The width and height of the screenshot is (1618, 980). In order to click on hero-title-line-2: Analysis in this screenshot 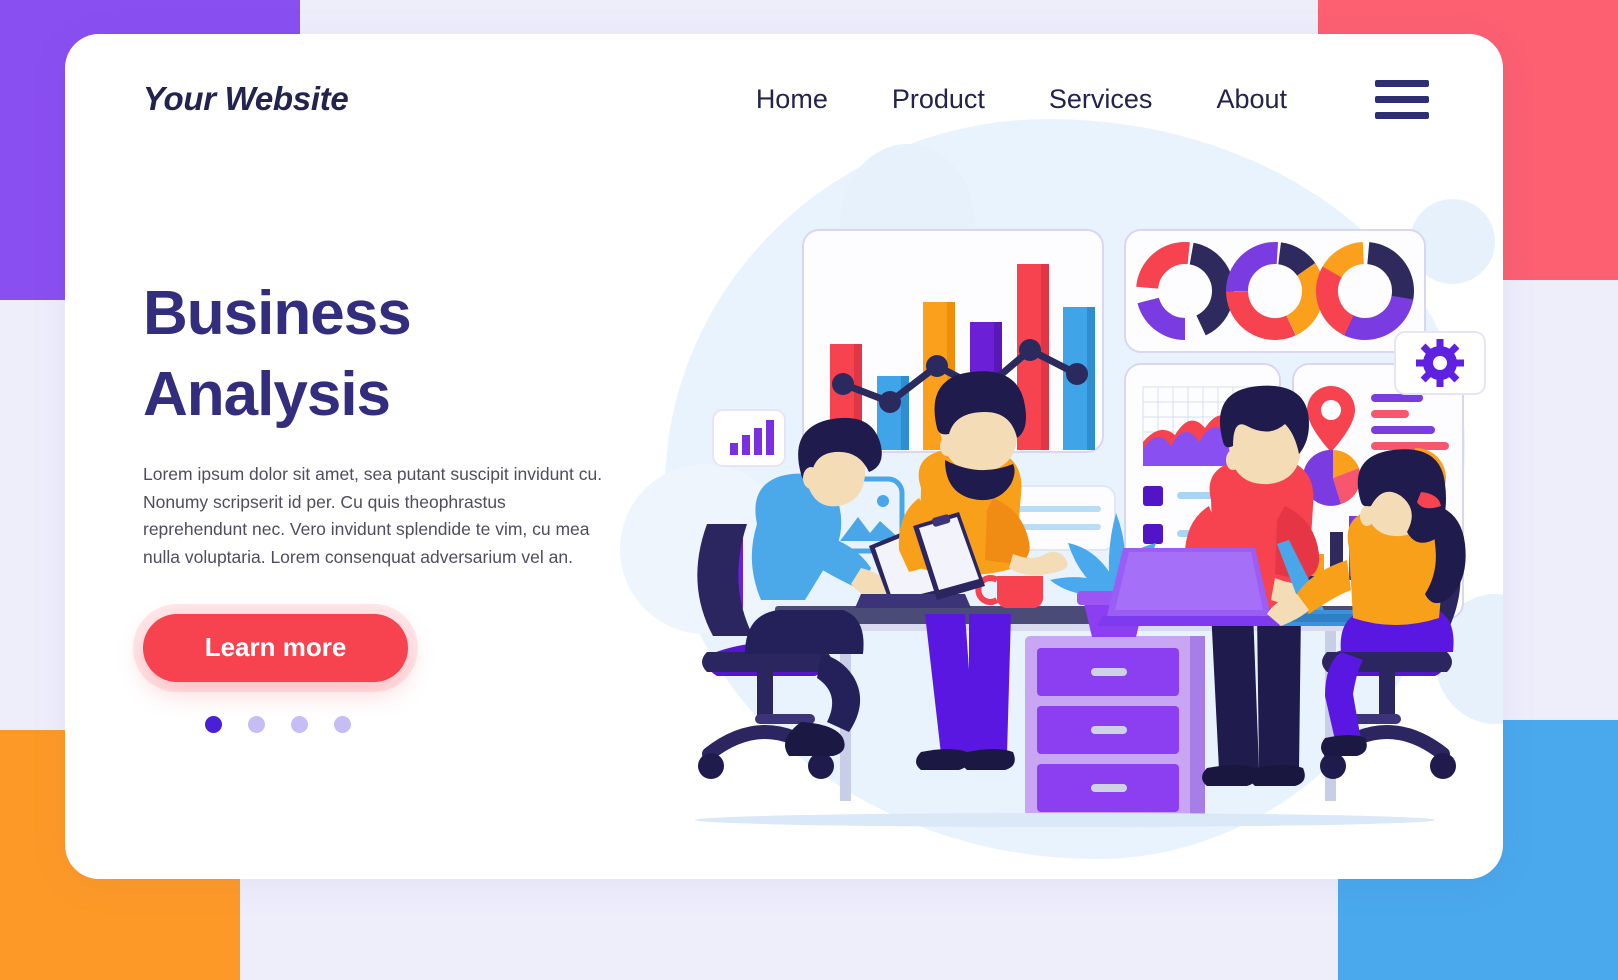, I will do `click(267, 394)`.